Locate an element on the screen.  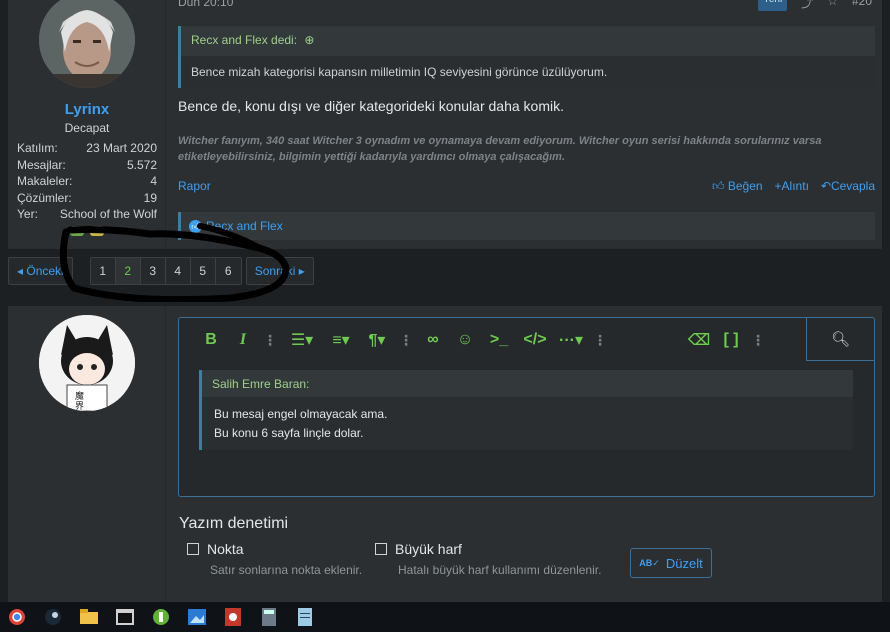
stat-label: Makaleler: is located at coordinates (45, 181).